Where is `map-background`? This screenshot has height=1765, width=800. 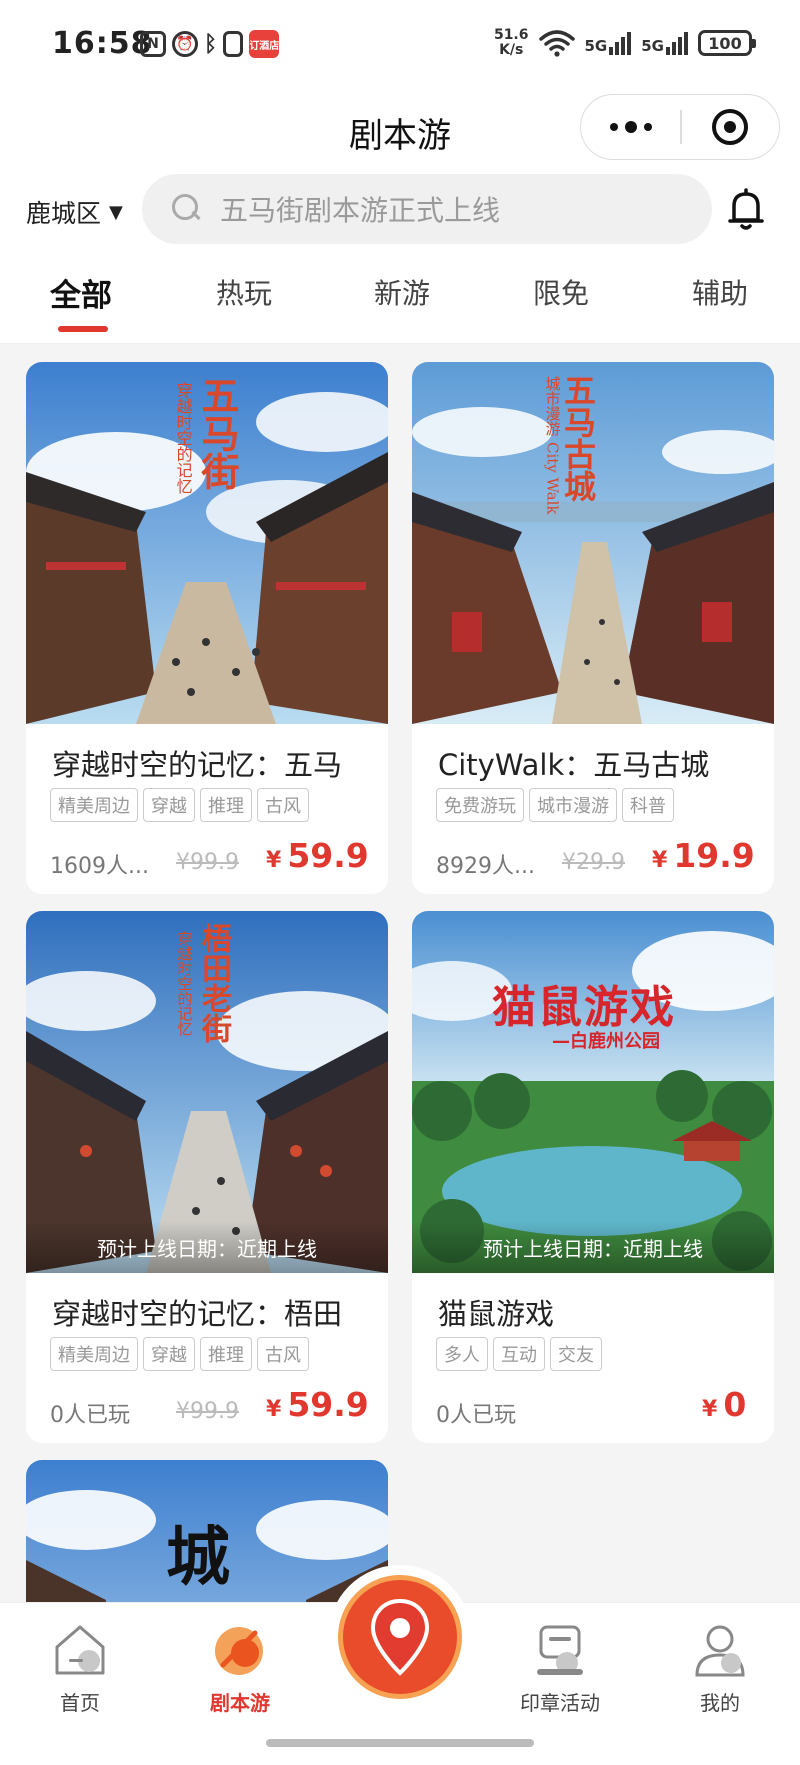 map-background is located at coordinates (400, 1637).